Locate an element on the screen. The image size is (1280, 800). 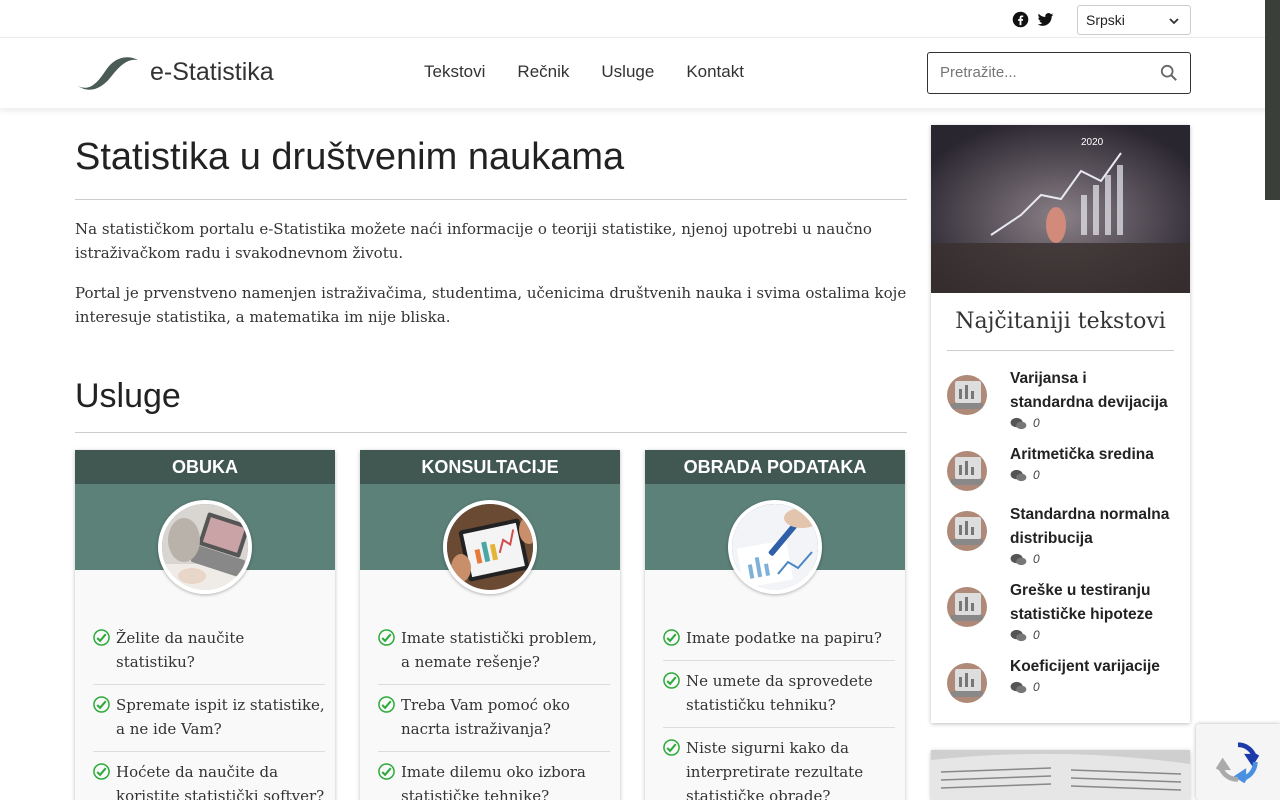
list-item-text: Imate podatke na papiru? is located at coordinates (784, 638).